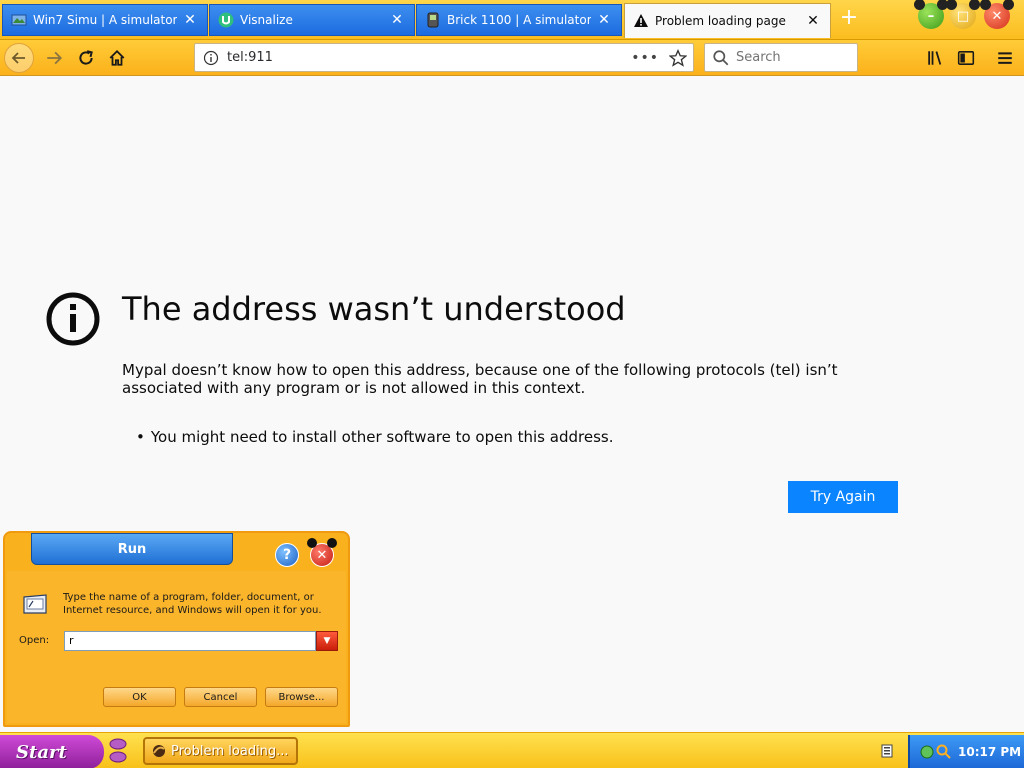  I want to click on menu-button, so click(1005, 58).